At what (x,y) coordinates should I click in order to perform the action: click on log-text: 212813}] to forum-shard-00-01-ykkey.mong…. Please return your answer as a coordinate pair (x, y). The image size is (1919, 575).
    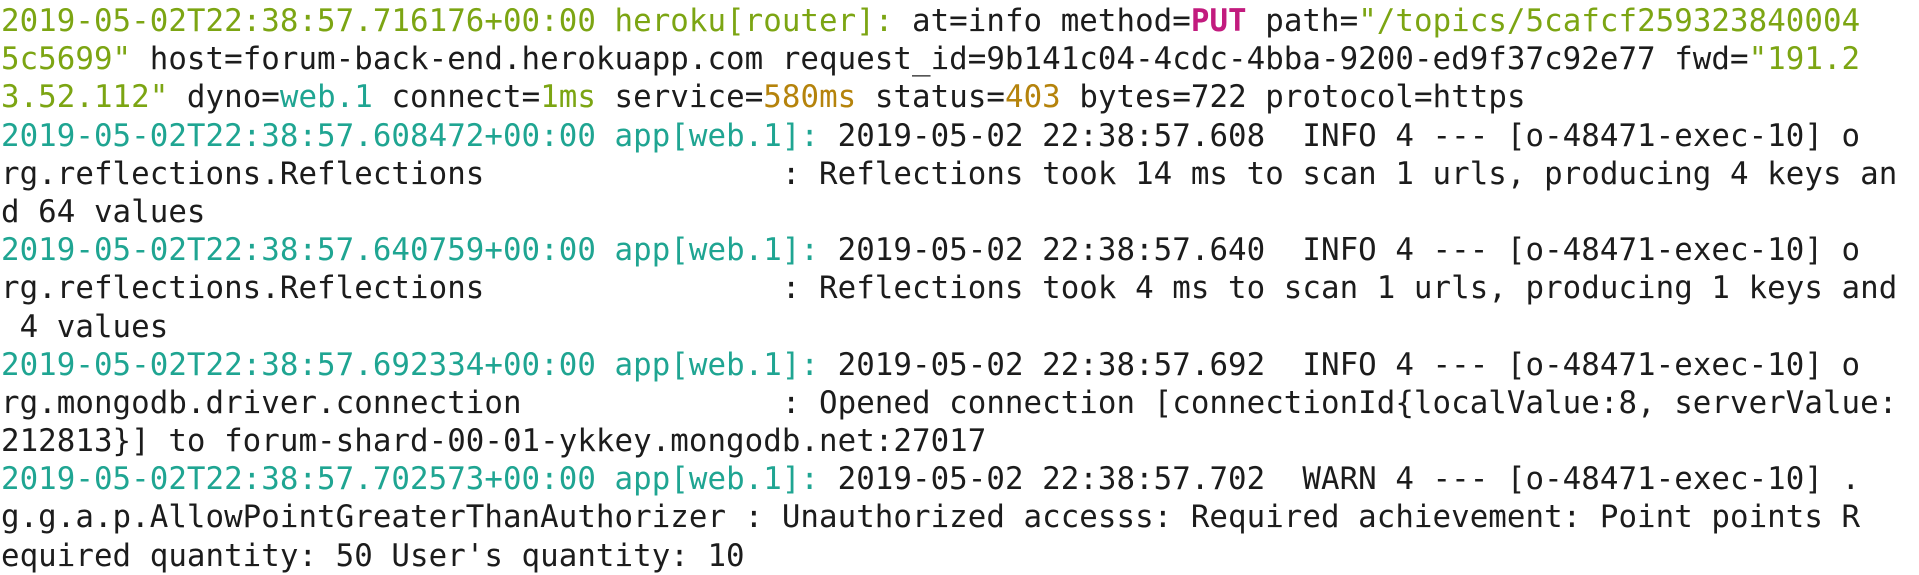
    Looking at the image, I should click on (494, 441).